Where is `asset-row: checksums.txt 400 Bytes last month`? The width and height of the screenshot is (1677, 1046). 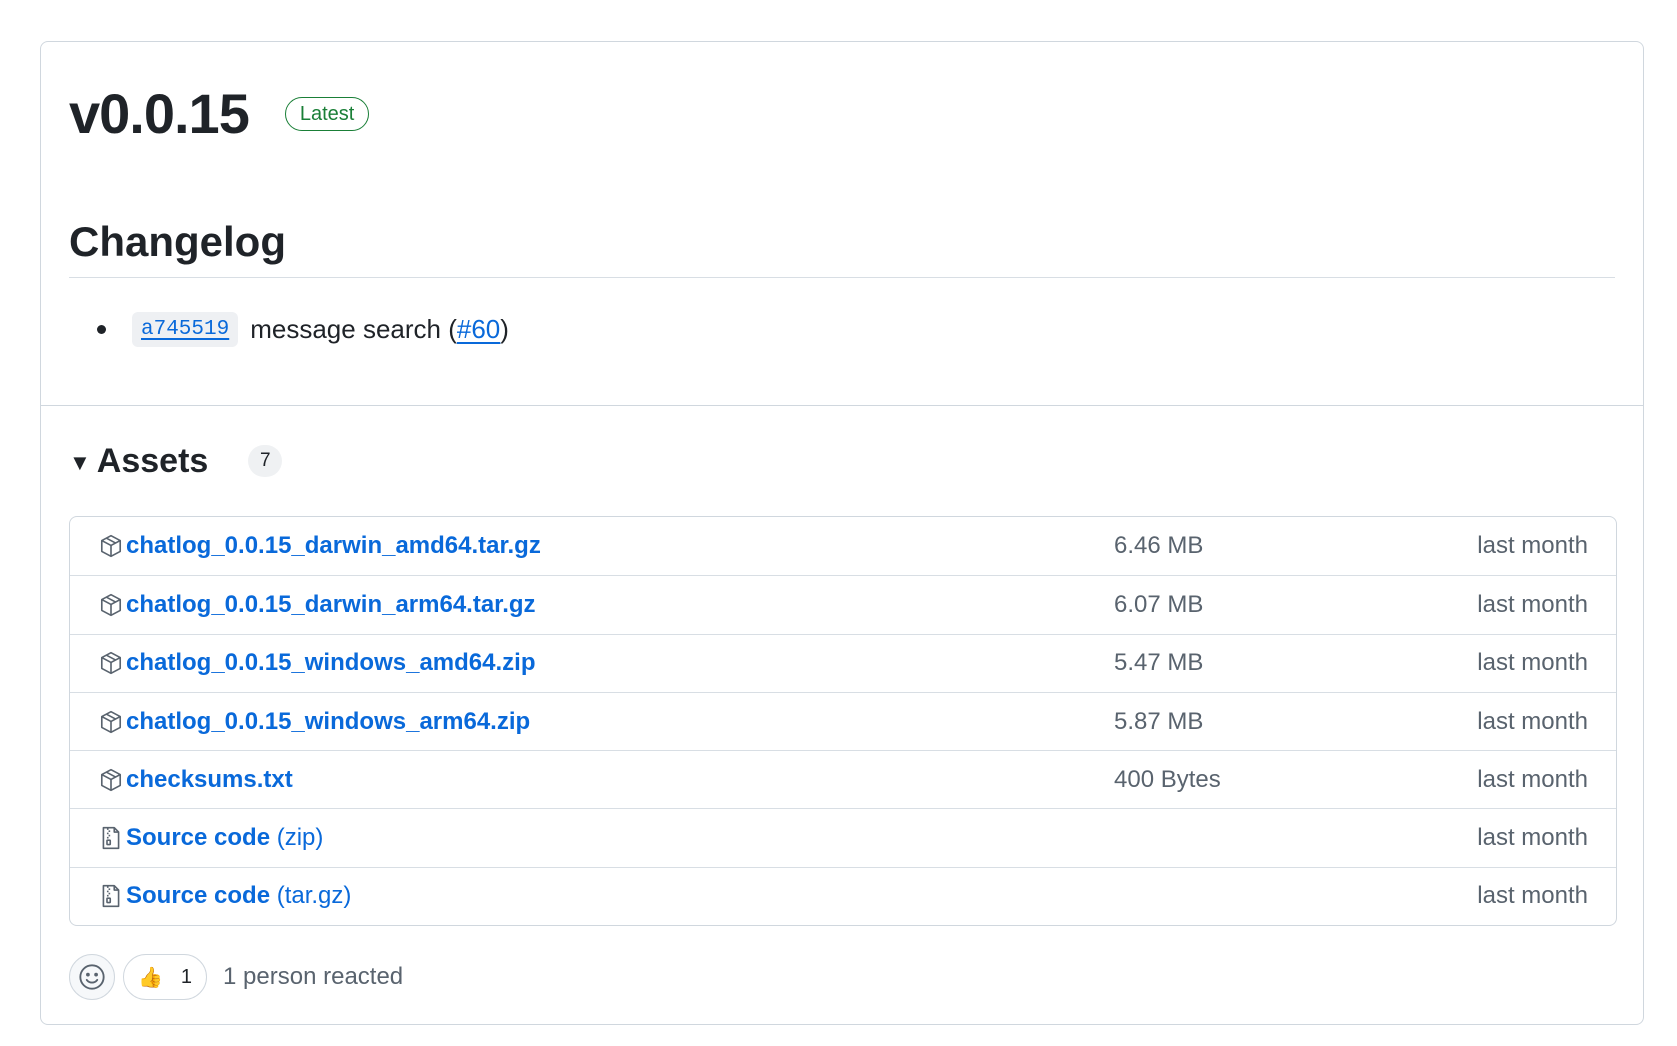
asset-row: checksums.txt 400 Bytes last month is located at coordinates (843, 779).